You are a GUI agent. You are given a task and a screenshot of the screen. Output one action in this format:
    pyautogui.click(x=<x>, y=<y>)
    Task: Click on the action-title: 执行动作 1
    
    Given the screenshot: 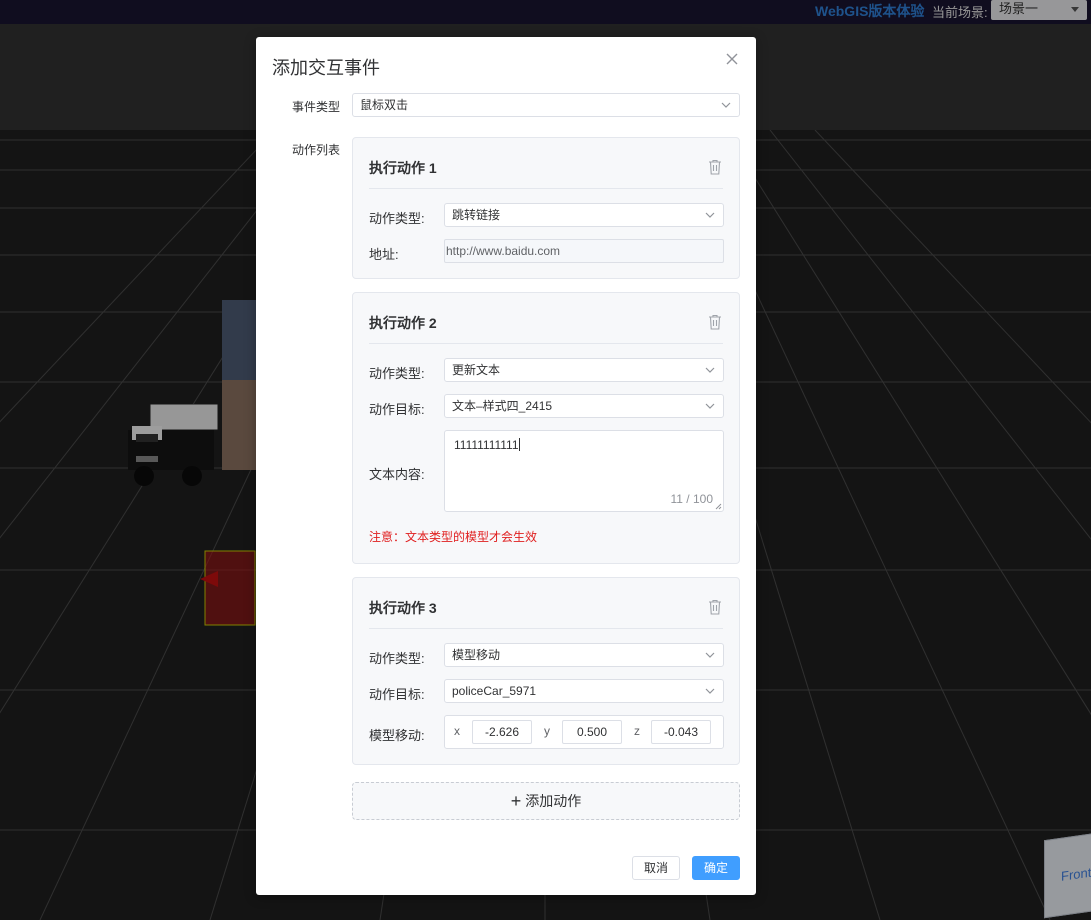 What is the action you would take?
    pyautogui.click(x=403, y=168)
    